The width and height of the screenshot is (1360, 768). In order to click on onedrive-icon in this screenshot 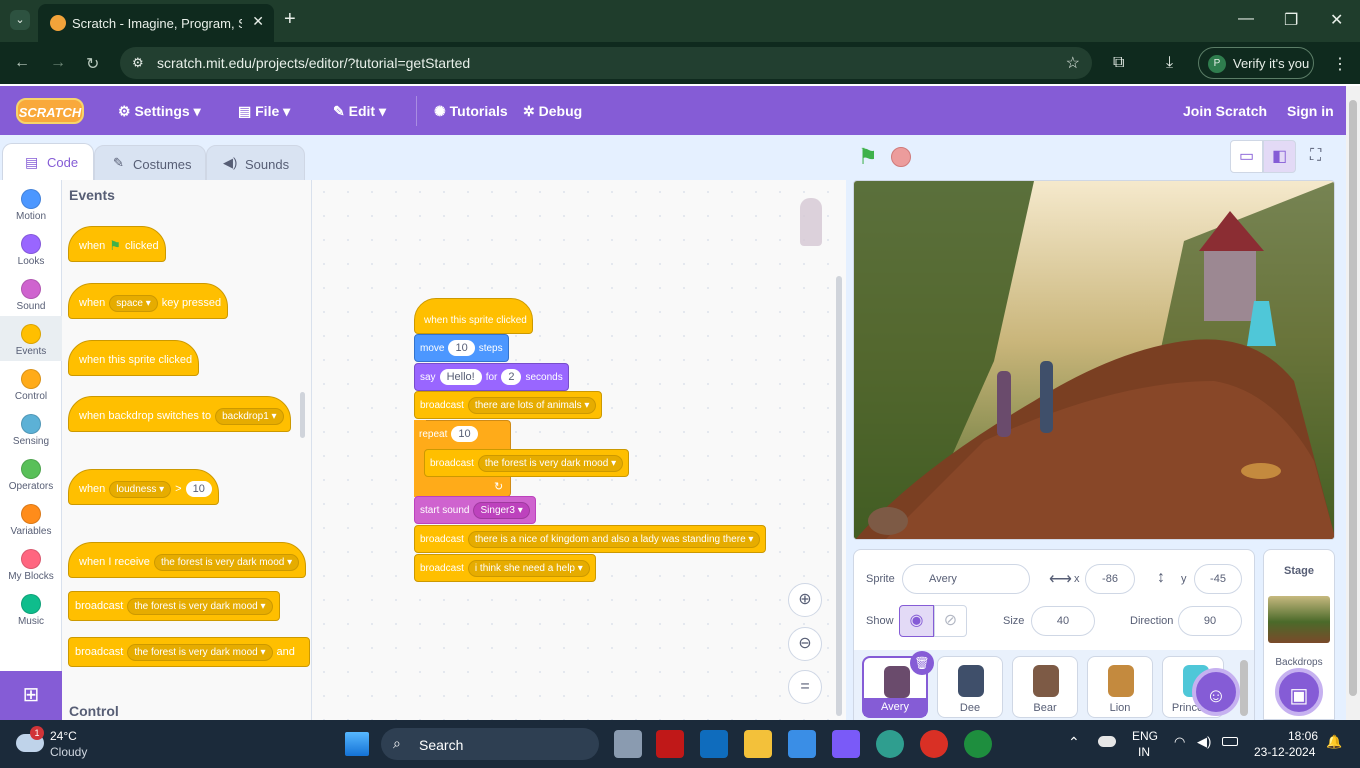, I will do `click(1107, 741)`.